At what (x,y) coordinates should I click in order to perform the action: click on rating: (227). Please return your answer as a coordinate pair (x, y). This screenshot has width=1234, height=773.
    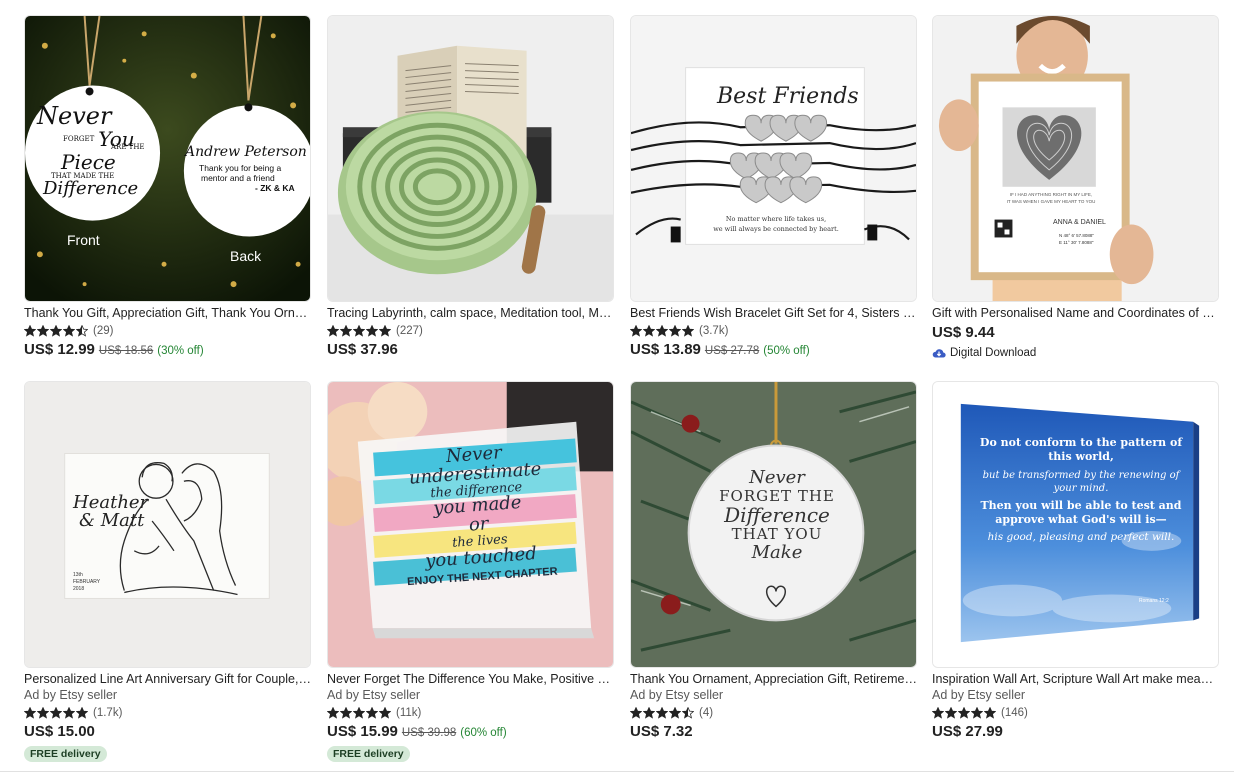
    Looking at the image, I should click on (470, 330).